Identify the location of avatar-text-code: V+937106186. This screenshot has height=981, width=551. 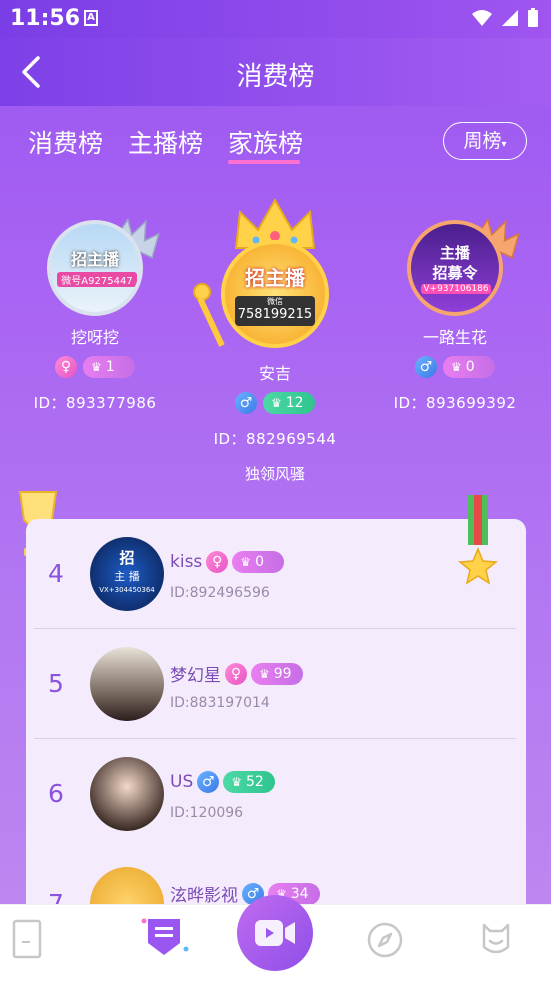
(456, 289).